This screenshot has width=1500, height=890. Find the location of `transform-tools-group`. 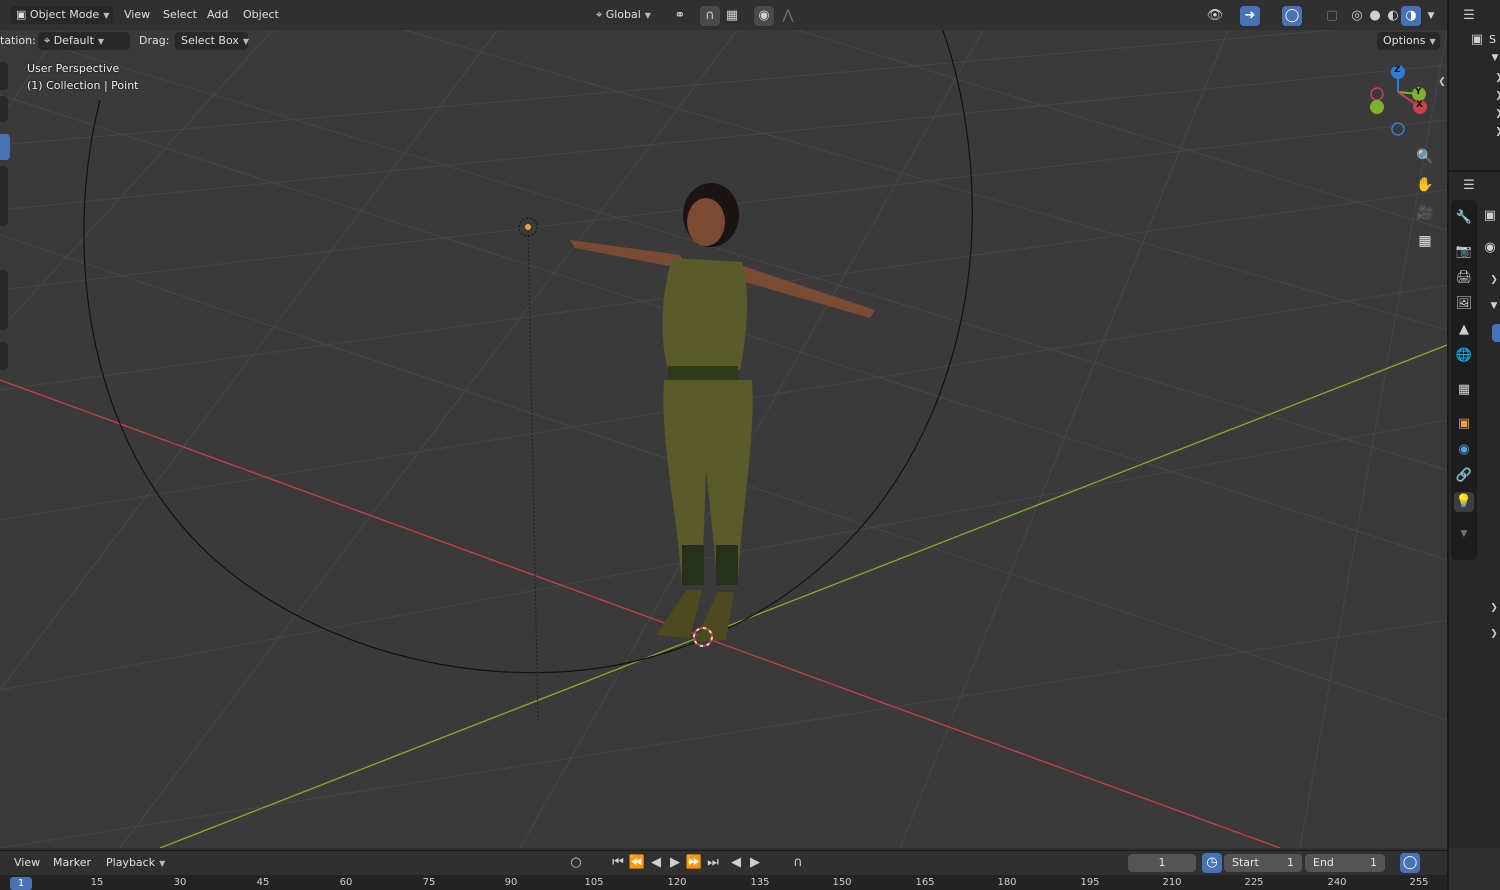

transform-tools-group is located at coordinates (4, 196).